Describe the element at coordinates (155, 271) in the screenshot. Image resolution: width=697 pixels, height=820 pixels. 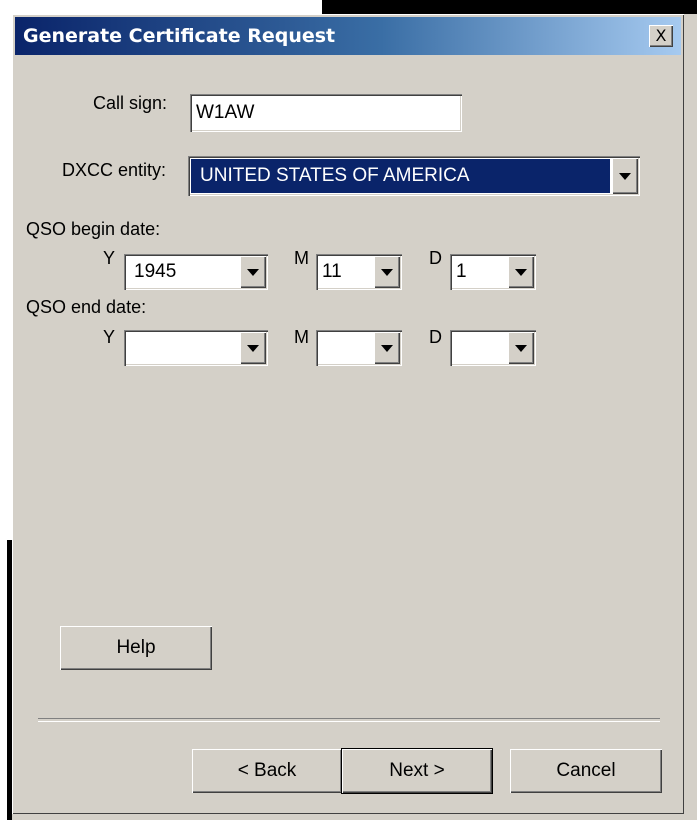
I see `begin-year-value: 1945` at that location.